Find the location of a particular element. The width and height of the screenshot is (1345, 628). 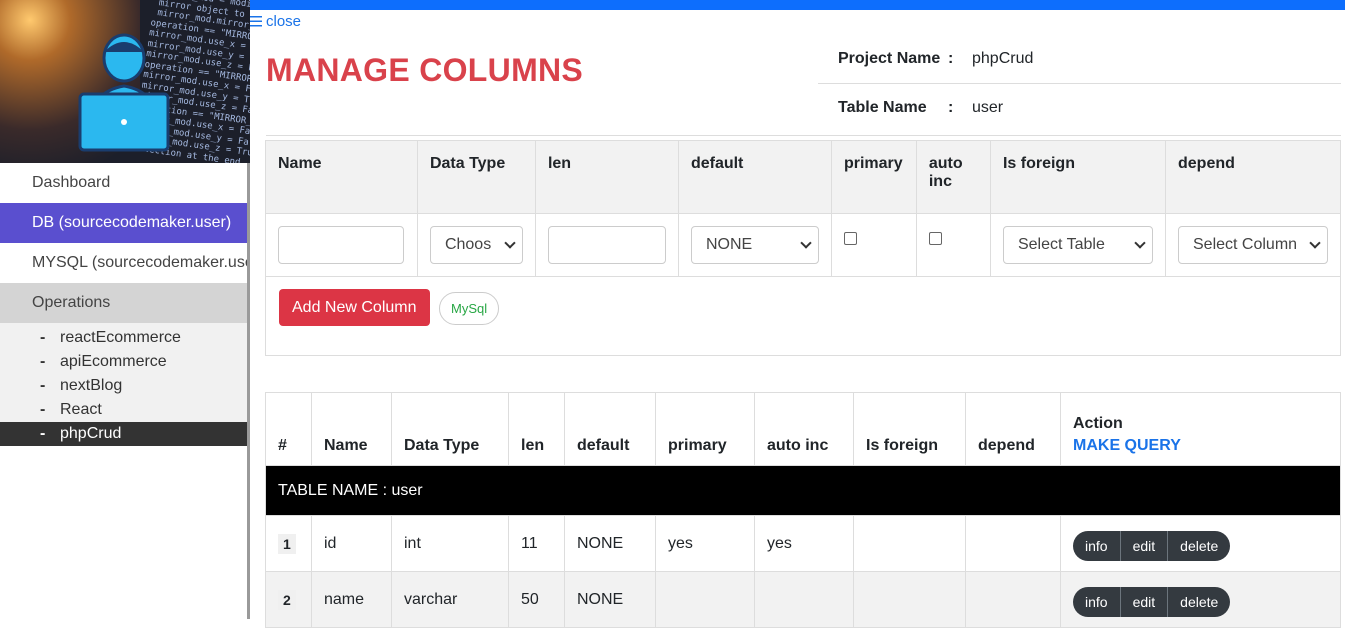

close-sidebar-link: close is located at coordinates (275, 21).